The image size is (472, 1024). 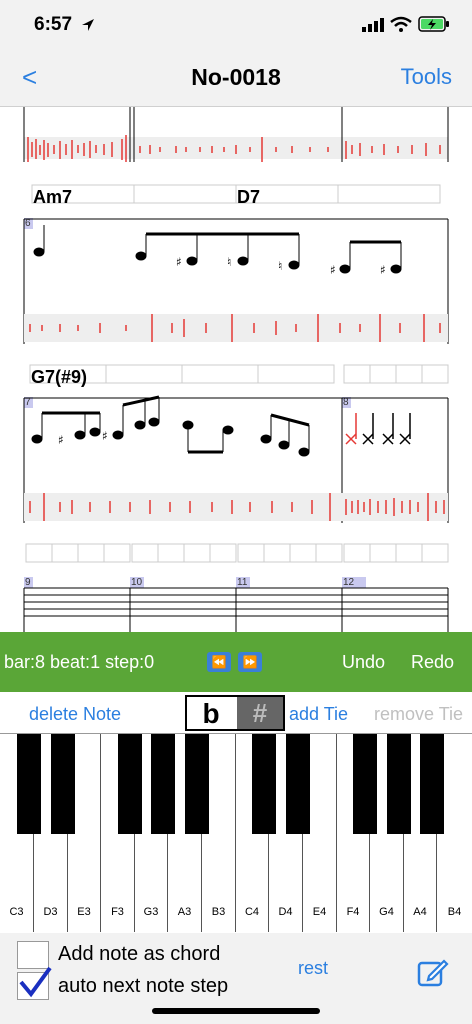 What do you see at coordinates (373, 25) in the screenshot?
I see `cellular-signal-icon` at bounding box center [373, 25].